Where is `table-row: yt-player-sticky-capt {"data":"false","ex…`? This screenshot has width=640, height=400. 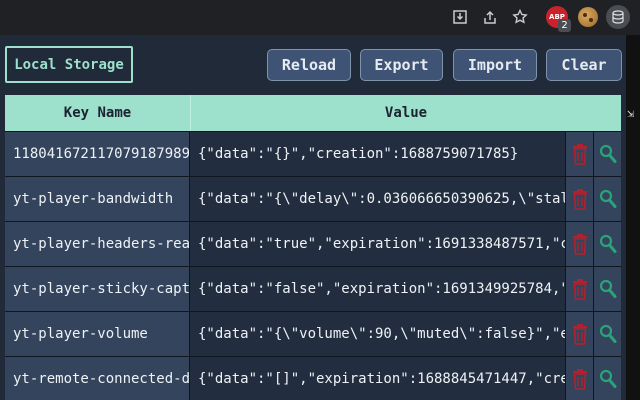
table-row: yt-player-sticky-capt {"data":"false","ex… is located at coordinates (313, 288).